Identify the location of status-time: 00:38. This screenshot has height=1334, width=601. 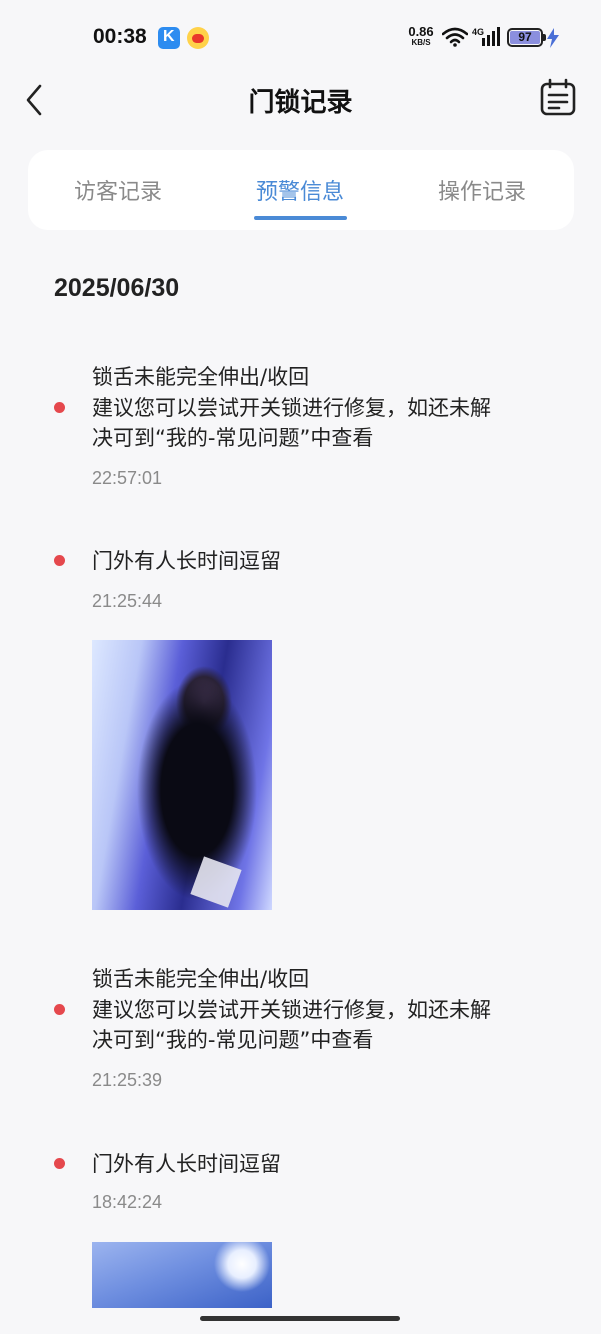
(120, 36).